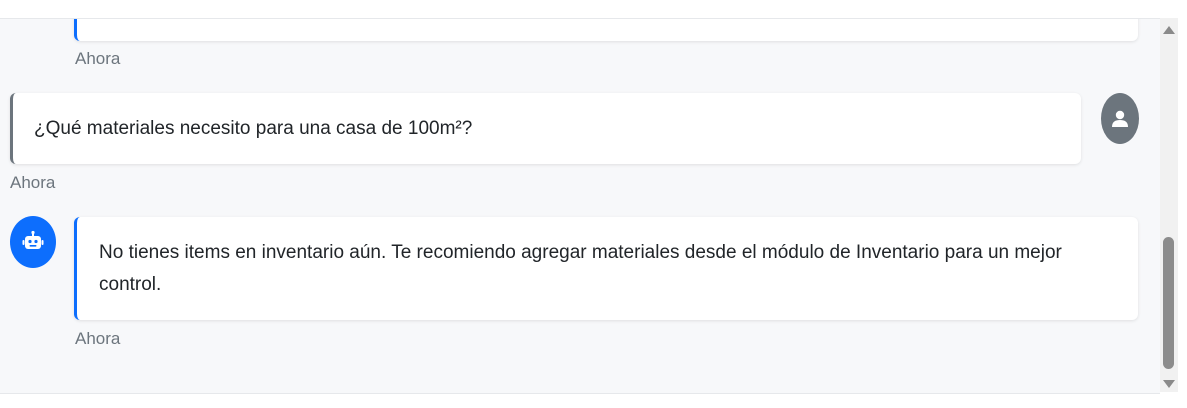 The image size is (1187, 408). Describe the element at coordinates (606, 30) in the screenshot. I see `bot-message-bubble` at that location.